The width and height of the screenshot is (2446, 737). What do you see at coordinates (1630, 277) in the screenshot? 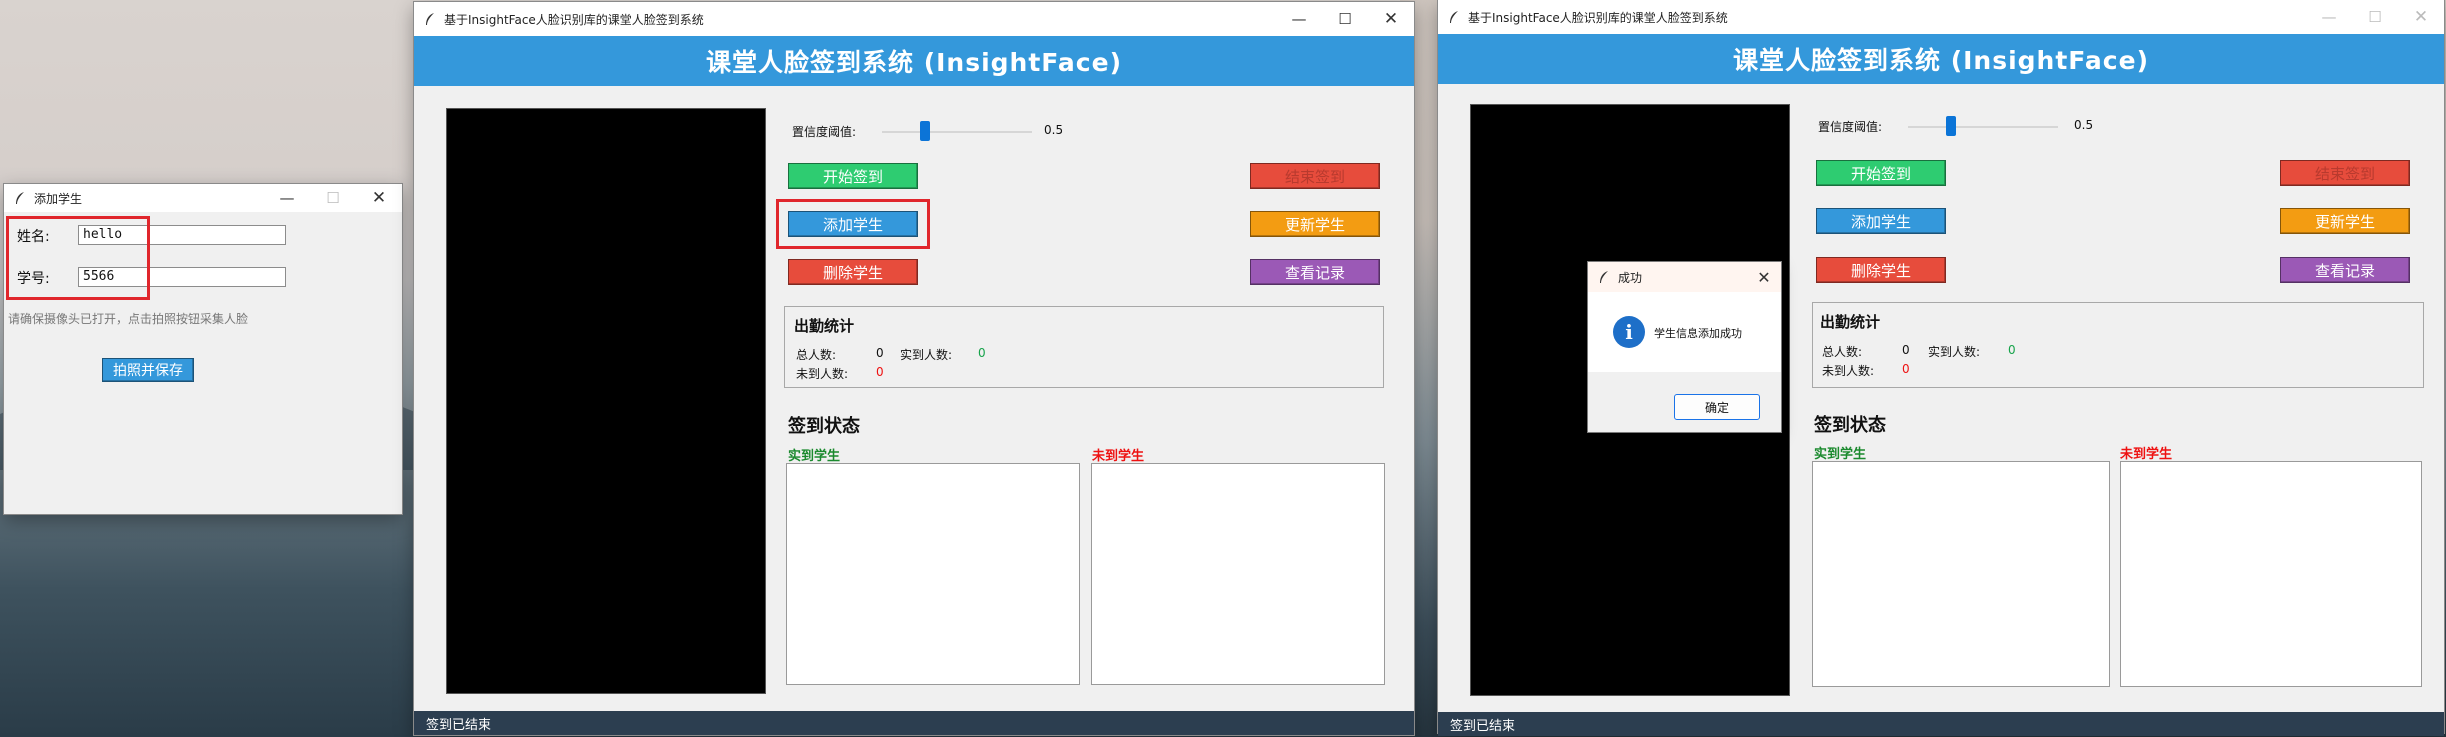
I see `success-title: 成功` at bounding box center [1630, 277].